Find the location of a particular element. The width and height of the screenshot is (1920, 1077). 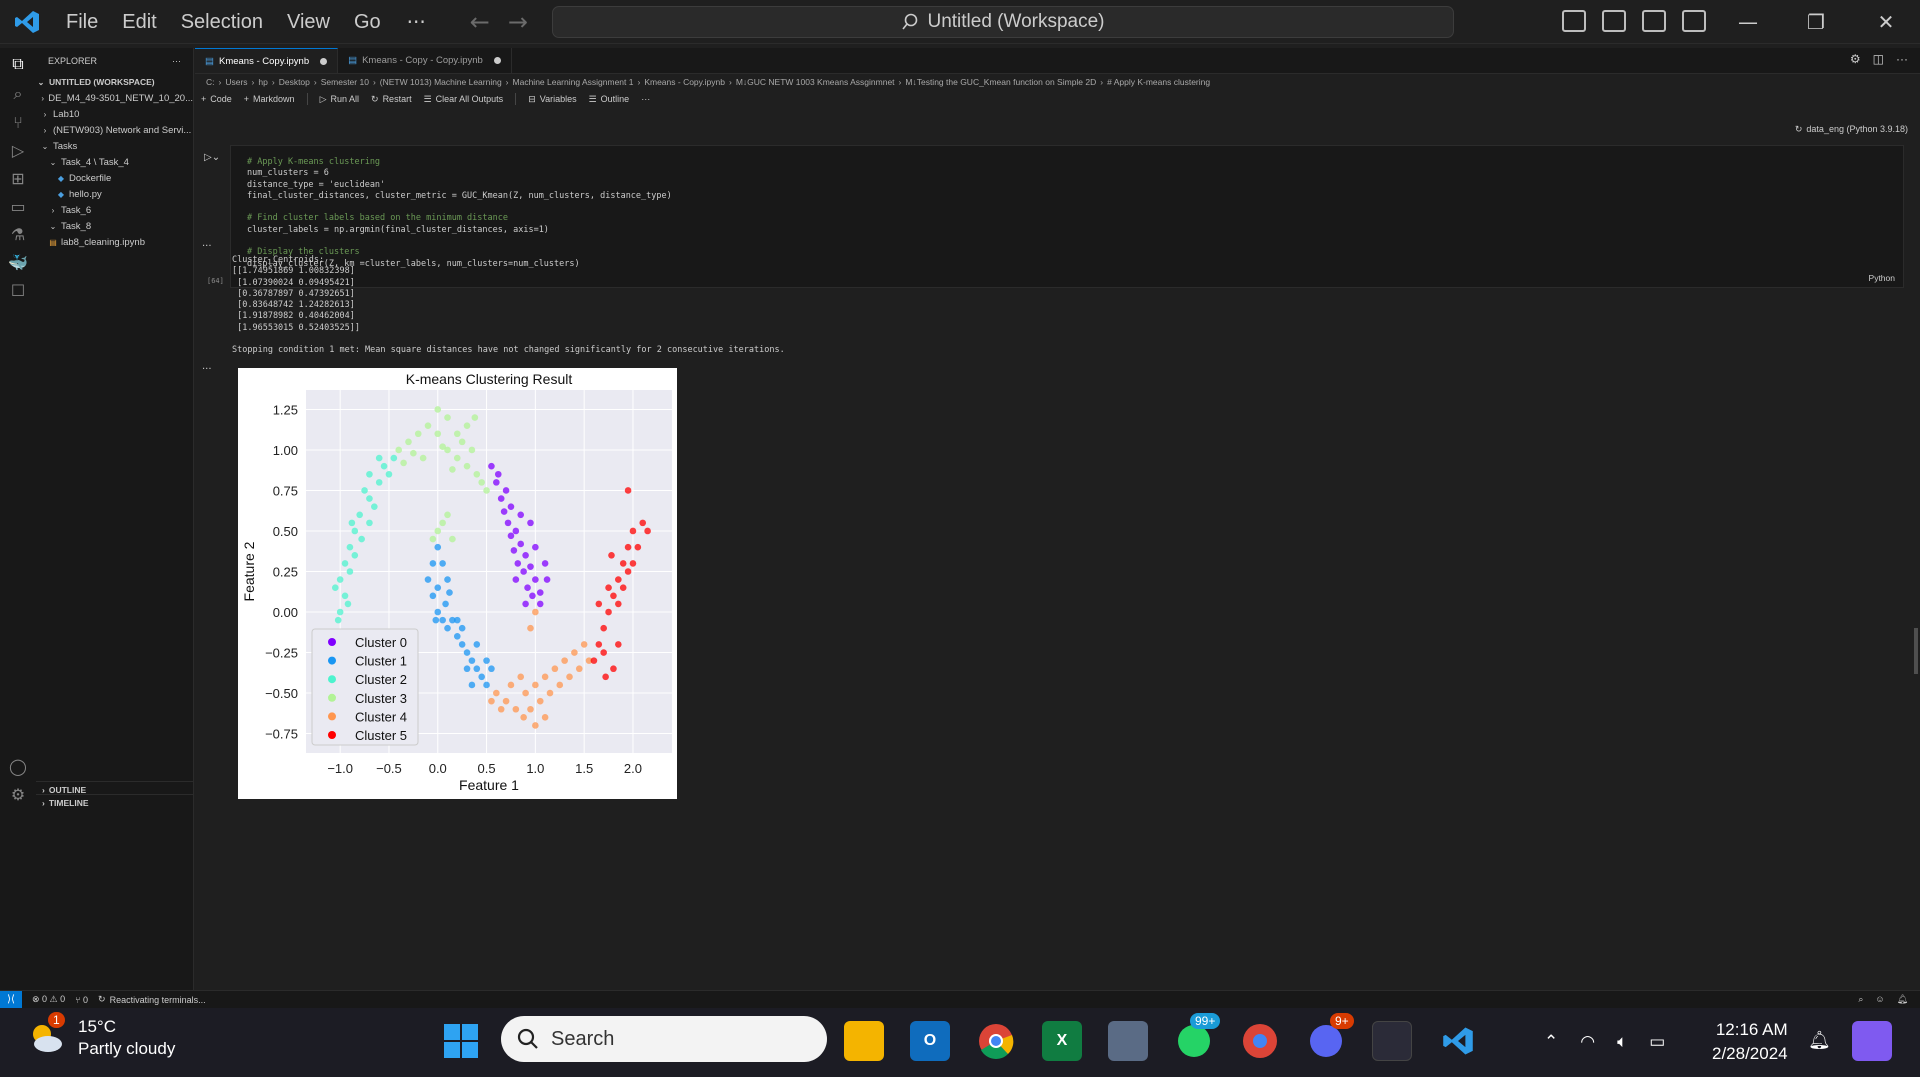

breadcrumb-item: (NETW 1013) Machine Learning is located at coordinates (441, 82).